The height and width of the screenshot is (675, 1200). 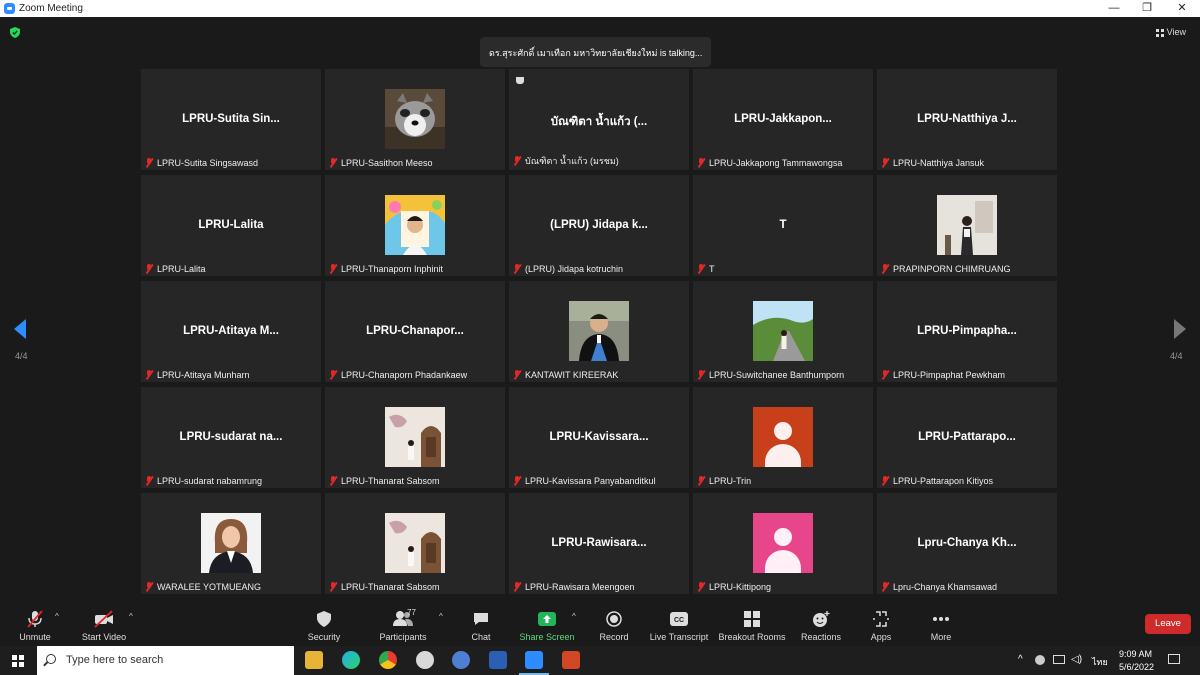 What do you see at coordinates (1180, 329) in the screenshot?
I see `next-page-arrow-icon` at bounding box center [1180, 329].